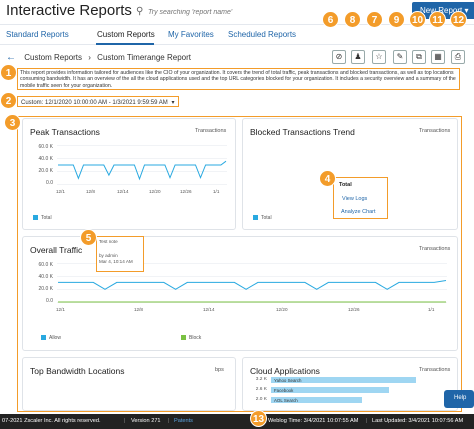 Image resolution: width=474 pixels, height=429 pixels. What do you see at coordinates (173, 103) in the screenshot?
I see `chevron-down-icon: ▾` at bounding box center [173, 103].